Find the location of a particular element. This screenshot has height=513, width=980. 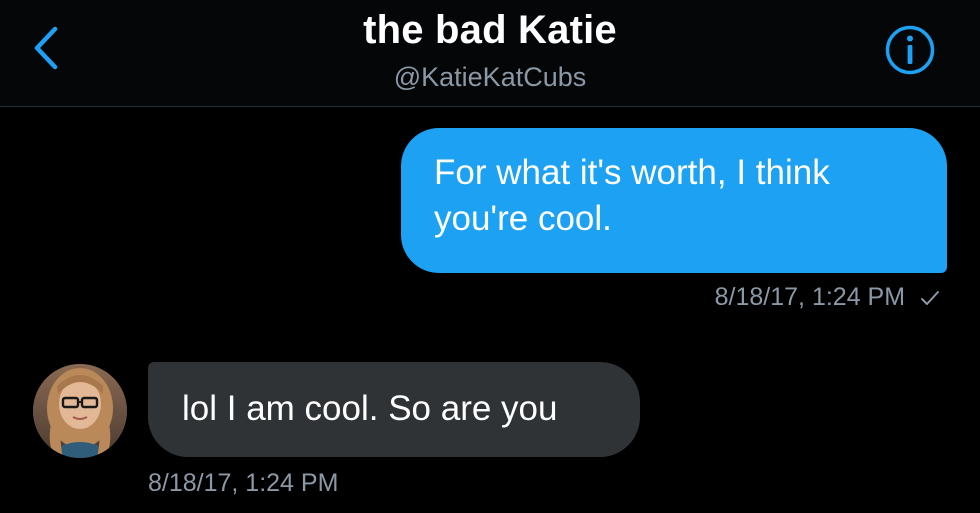

info-icon is located at coordinates (910, 50).